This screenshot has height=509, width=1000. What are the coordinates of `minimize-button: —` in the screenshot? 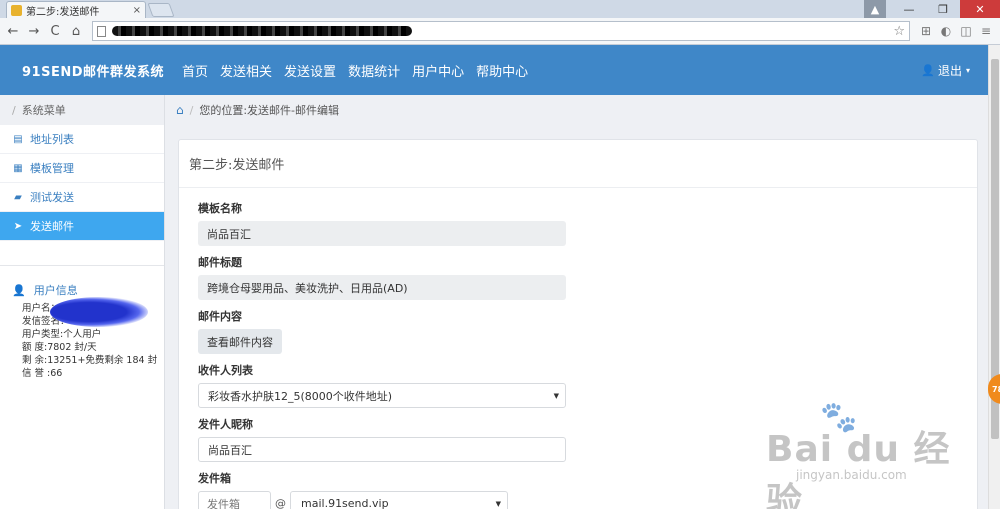 It's located at (909, 9).